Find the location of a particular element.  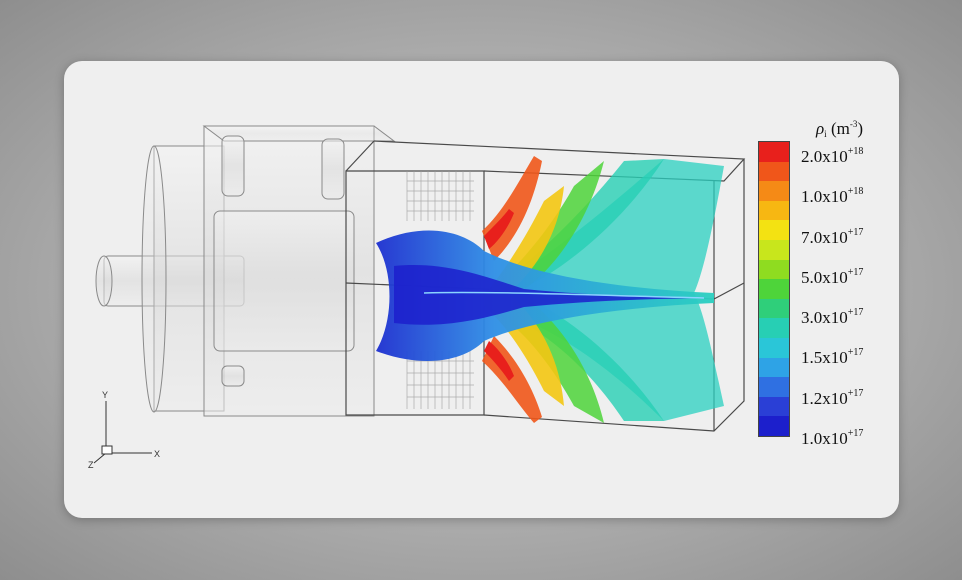

tick-mantissa: 1.2x10 is located at coordinates (824, 398).